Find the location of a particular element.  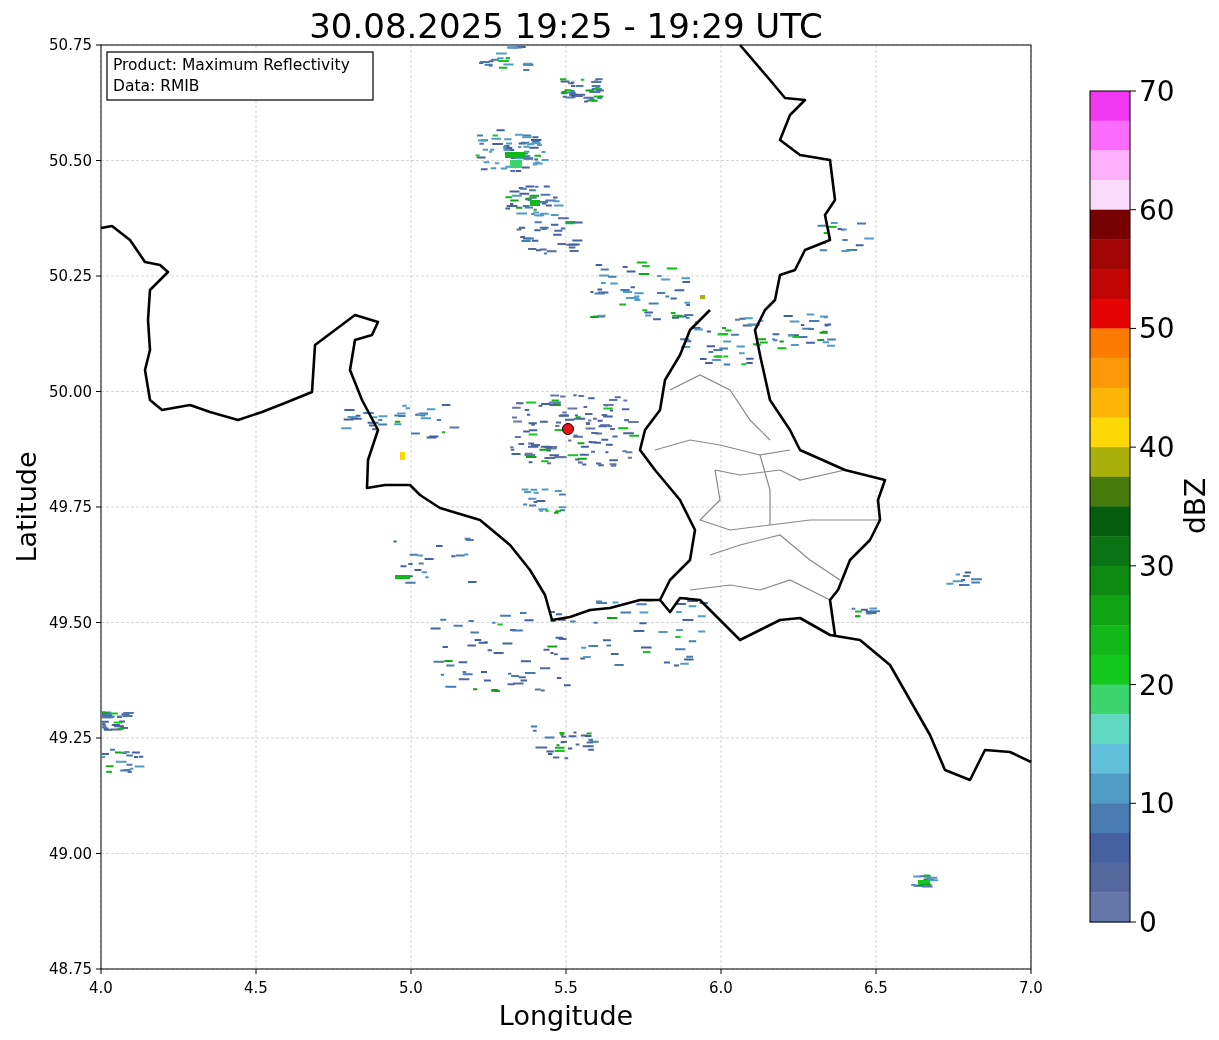

colorbar-tick-label: 30 is located at coordinates (1157, 566).